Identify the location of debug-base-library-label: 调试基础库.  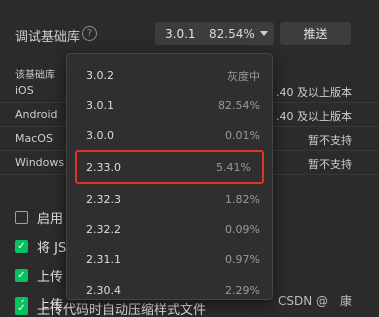
(48, 37).